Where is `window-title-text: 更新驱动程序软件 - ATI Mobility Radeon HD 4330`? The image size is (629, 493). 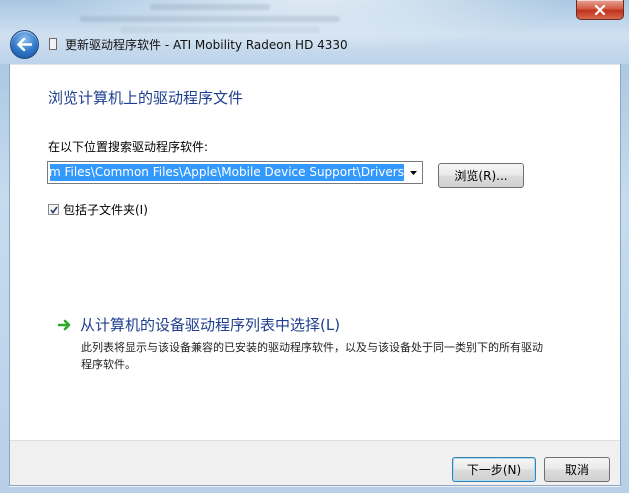
window-title-text: 更新驱动程序软件 - ATI Mobility Radeon HD 4330 is located at coordinates (206, 44).